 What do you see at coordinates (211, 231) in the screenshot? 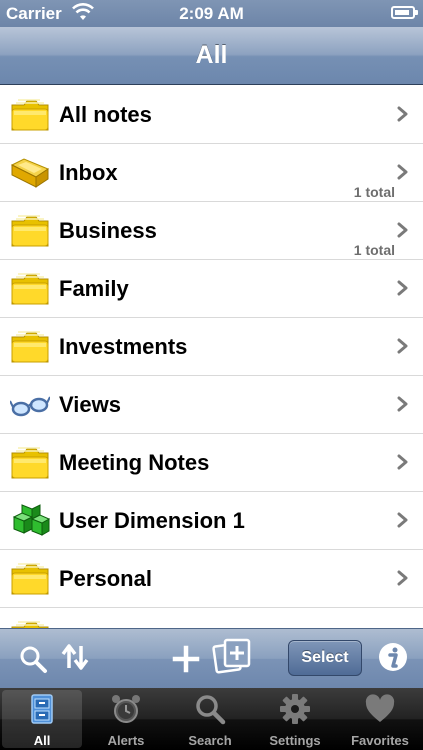
I see `list-item: Business 1 total` at bounding box center [211, 231].